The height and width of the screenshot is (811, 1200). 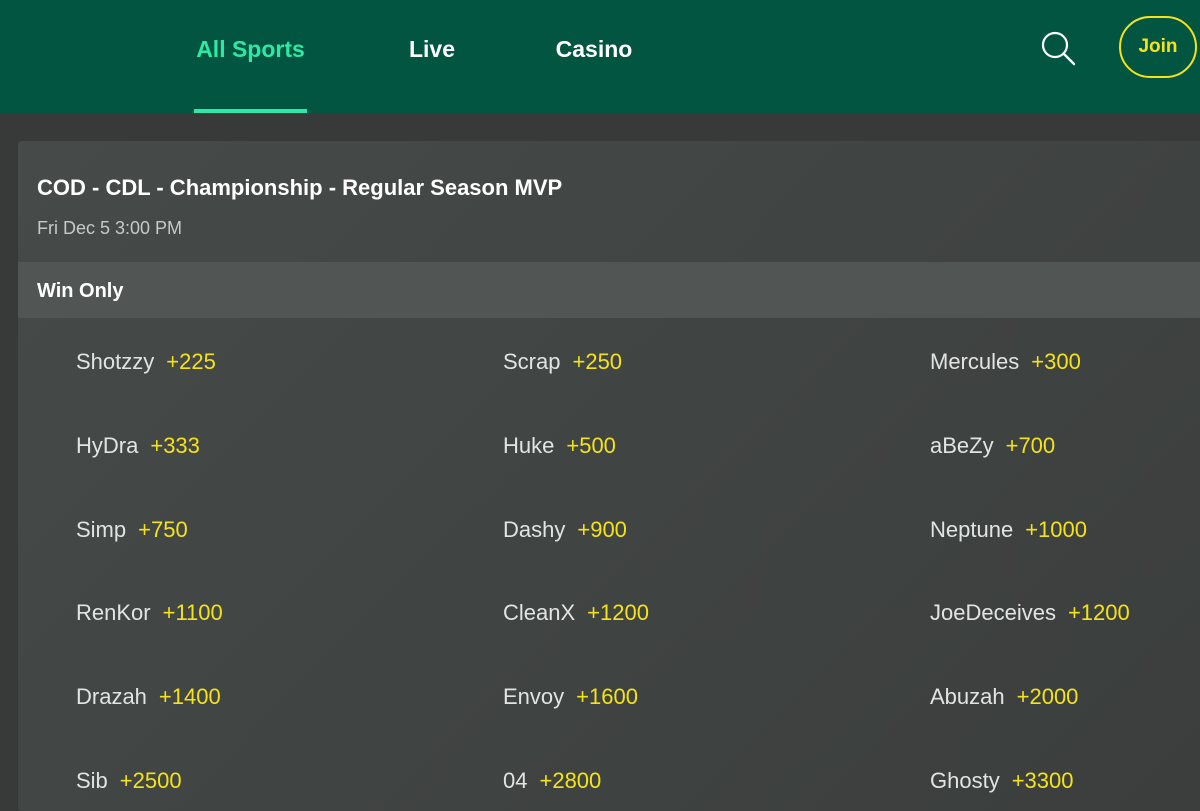 I want to click on top-navigation-bar: All Sports Live Casino Join, so click(x=600, y=56).